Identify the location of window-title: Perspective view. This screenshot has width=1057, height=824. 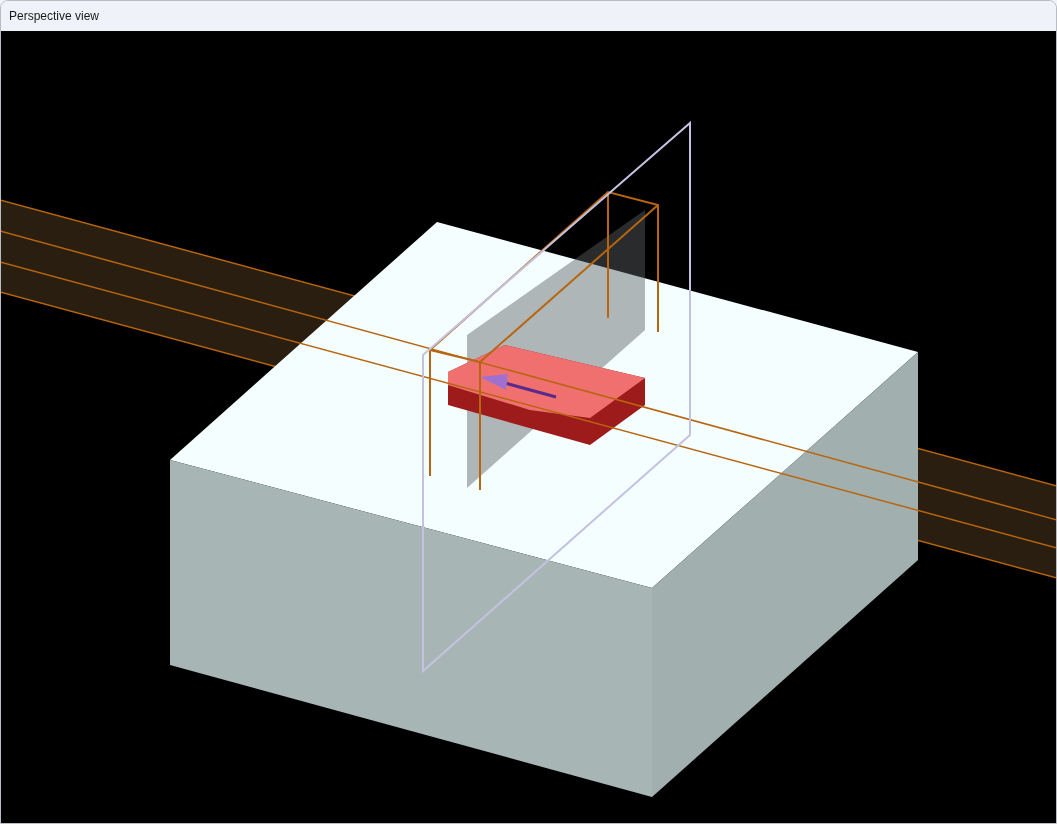
(54, 16).